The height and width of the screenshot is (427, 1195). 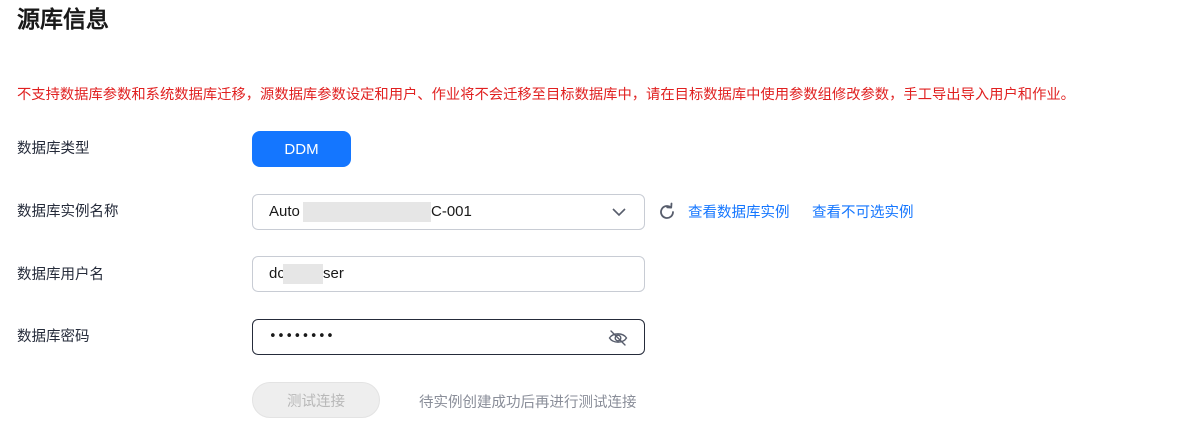 I want to click on instance-select-value-suffix: C-001, so click(x=451, y=211).